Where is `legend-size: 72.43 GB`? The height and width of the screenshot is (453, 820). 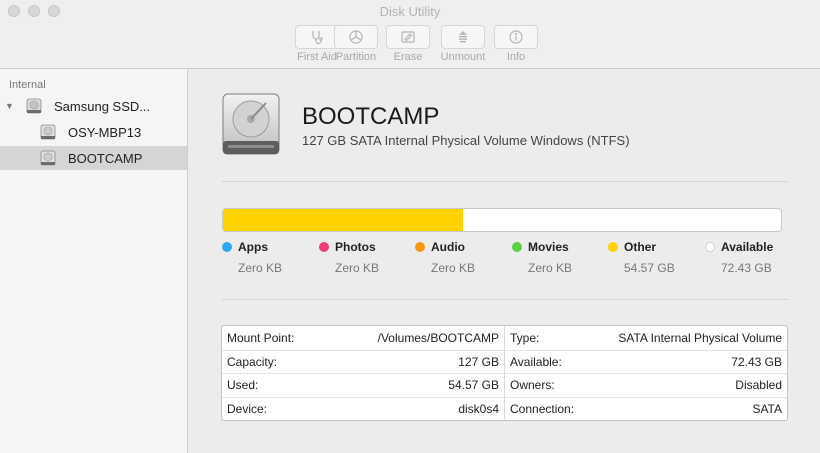
legend-size: 72.43 GB is located at coordinates (746, 268).